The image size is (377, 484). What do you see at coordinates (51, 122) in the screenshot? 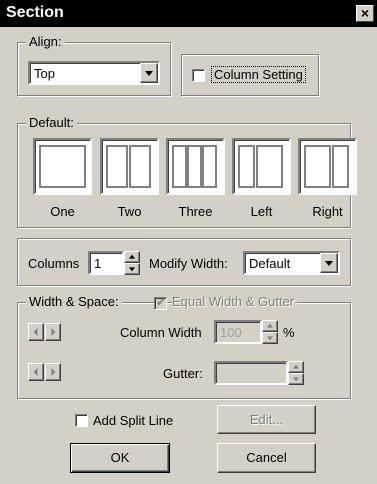
I see `default-legend: Default:` at bounding box center [51, 122].